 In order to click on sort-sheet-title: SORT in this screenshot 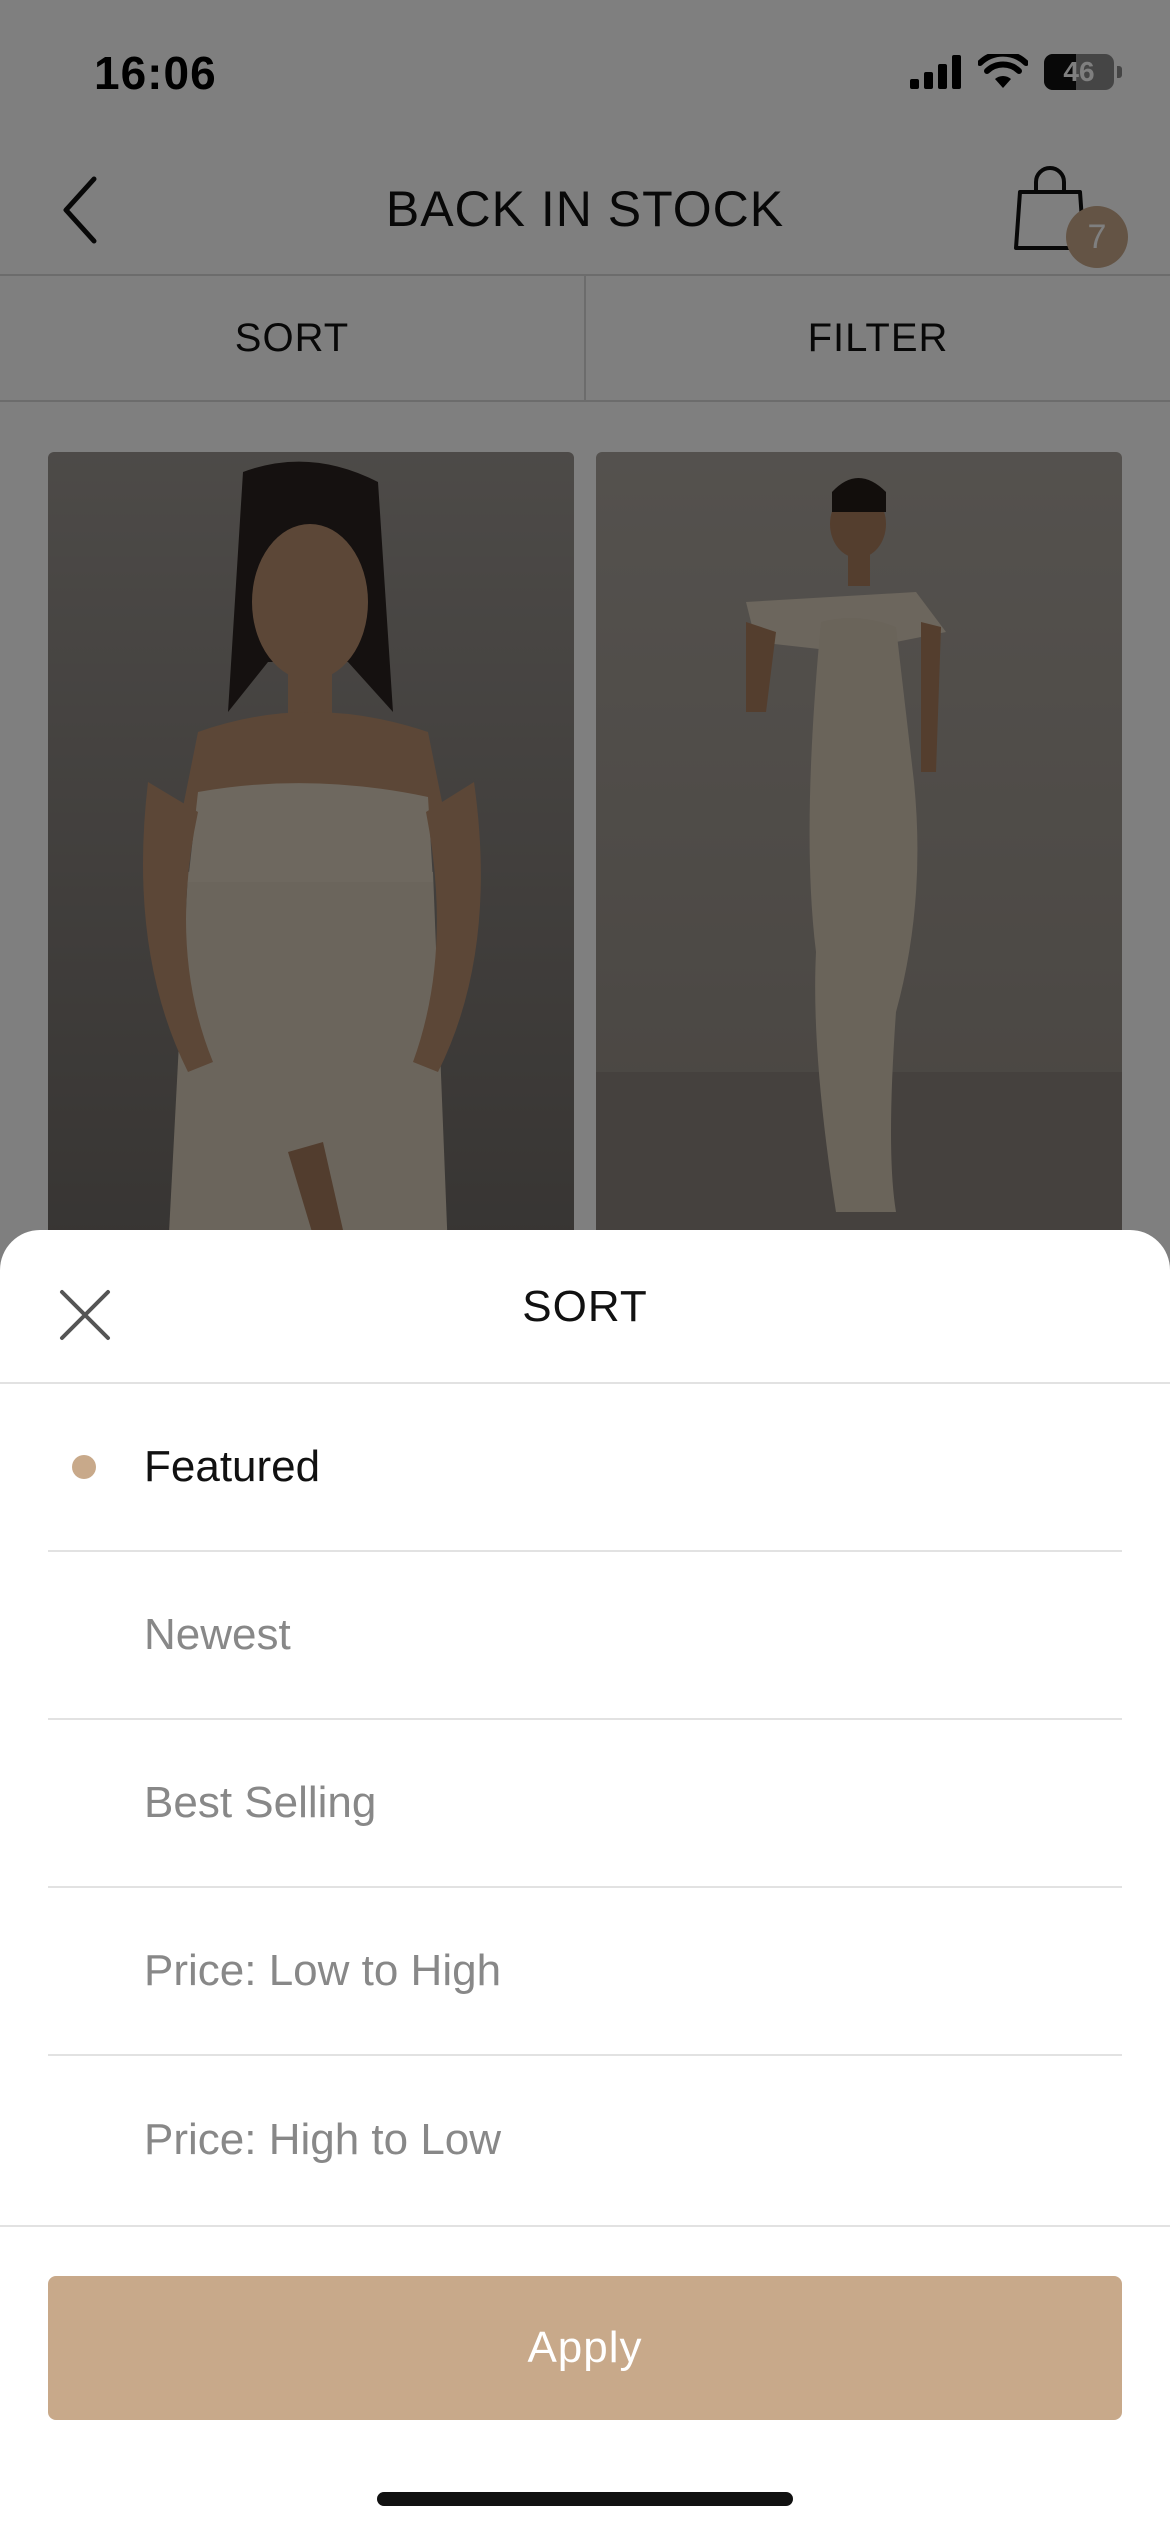, I will do `click(585, 1306)`.